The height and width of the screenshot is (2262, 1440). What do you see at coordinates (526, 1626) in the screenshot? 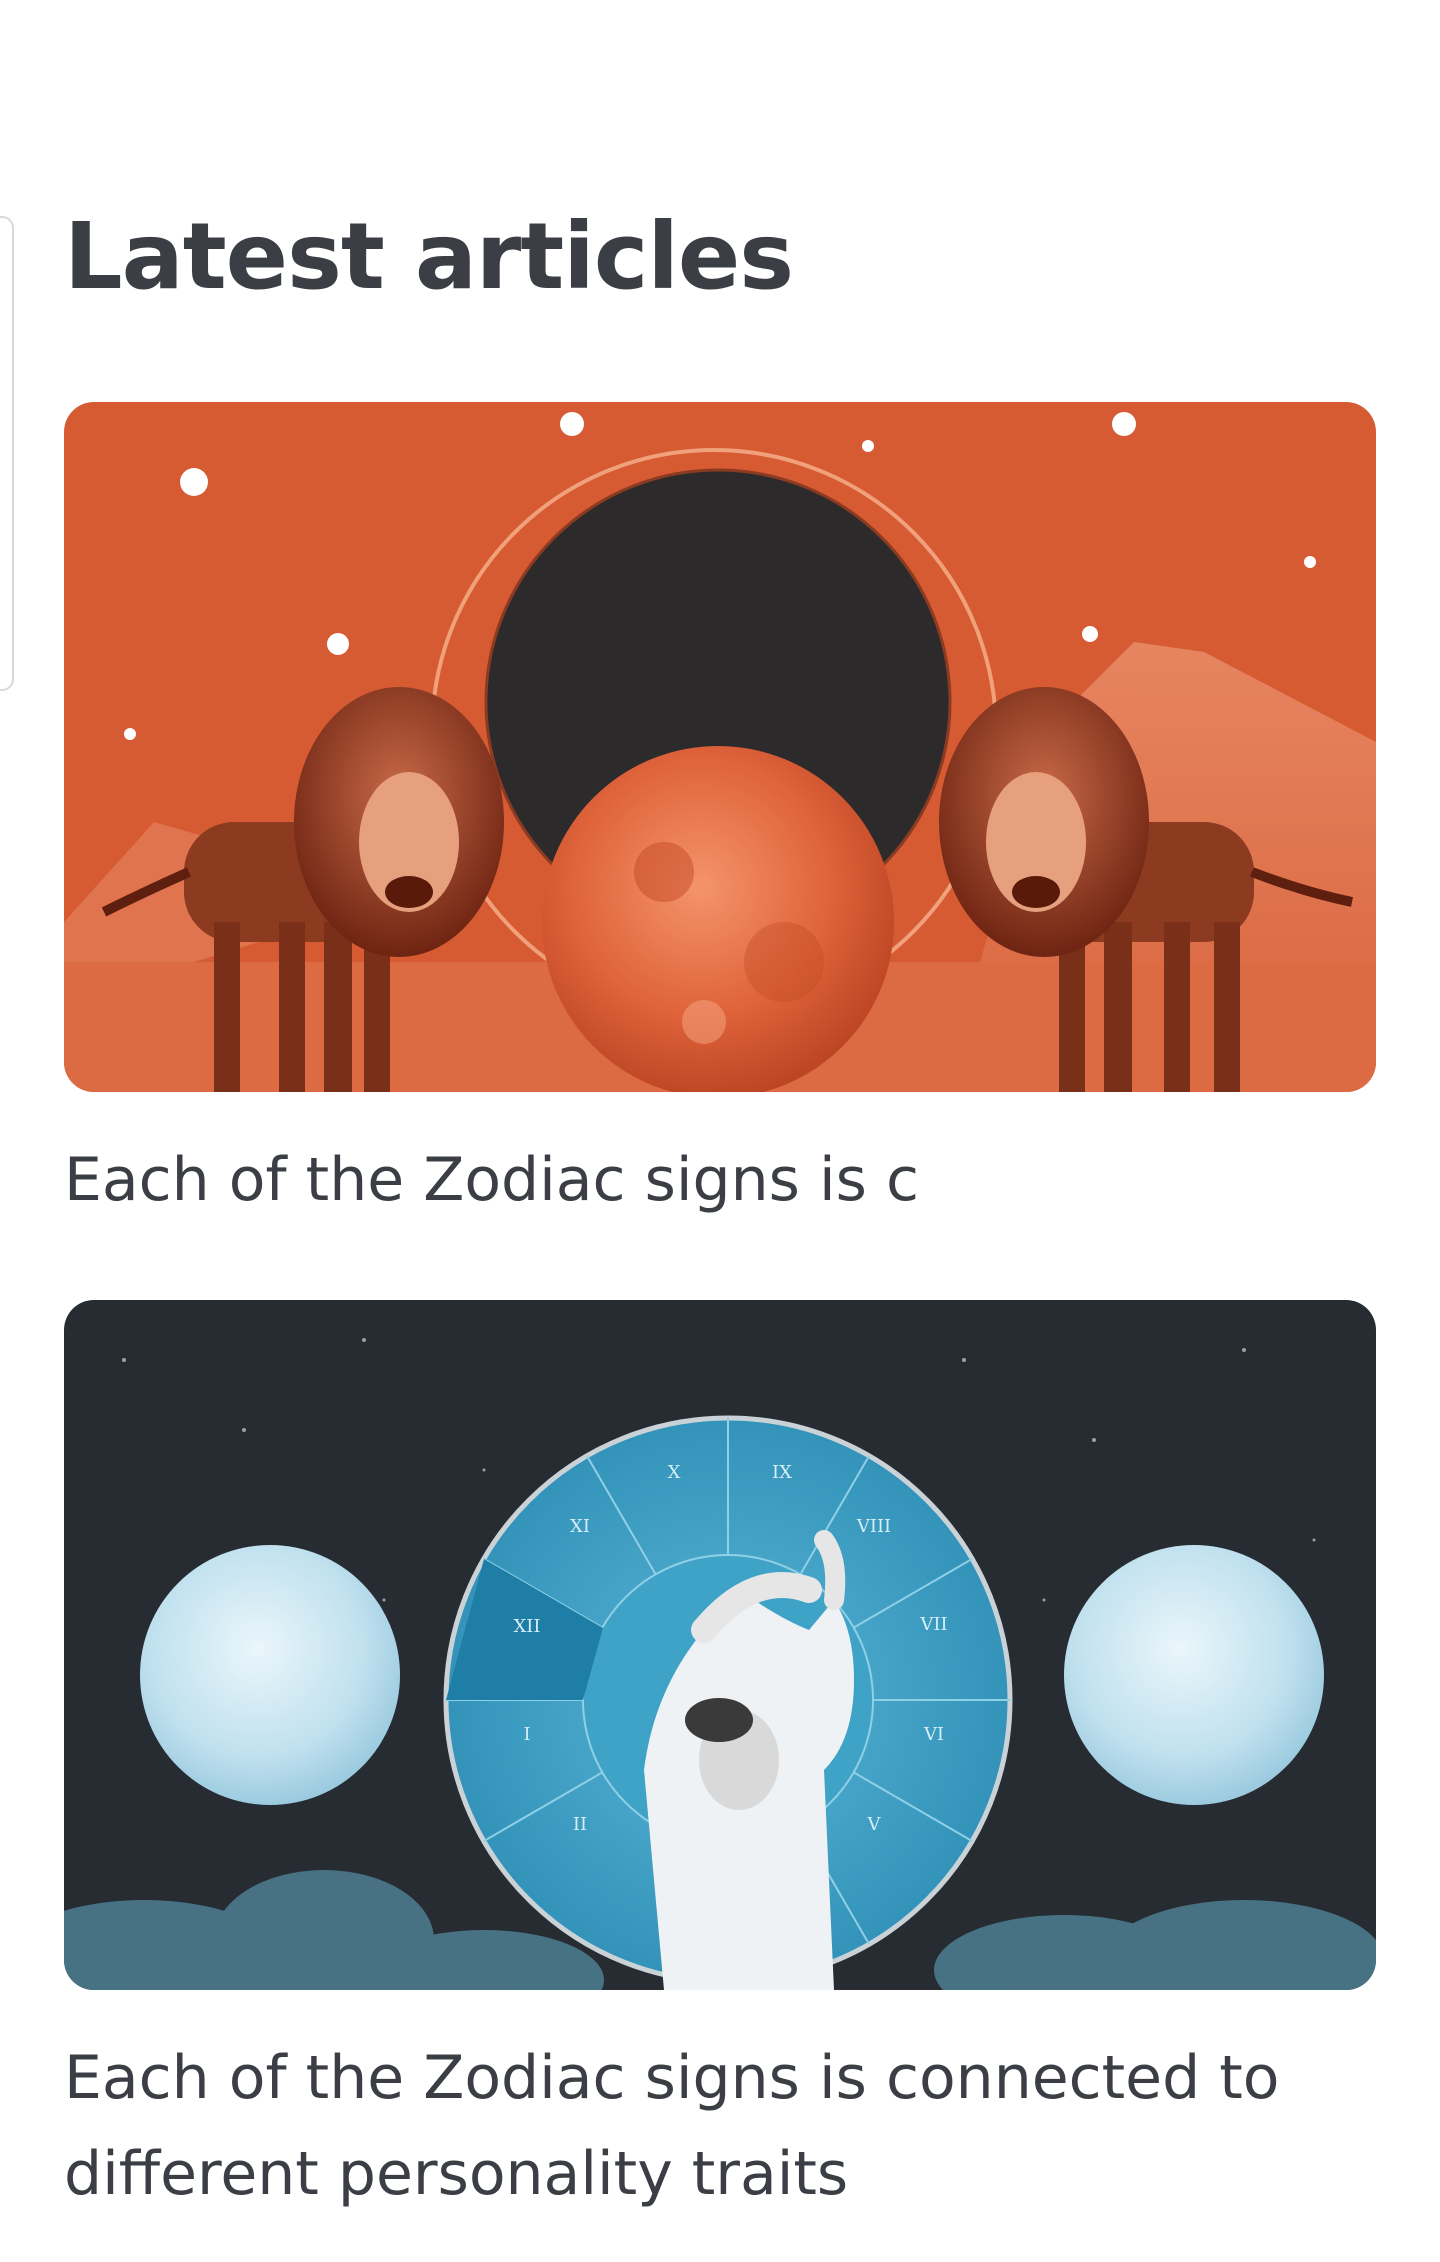
I see `wheel-numeral: XII` at bounding box center [526, 1626].